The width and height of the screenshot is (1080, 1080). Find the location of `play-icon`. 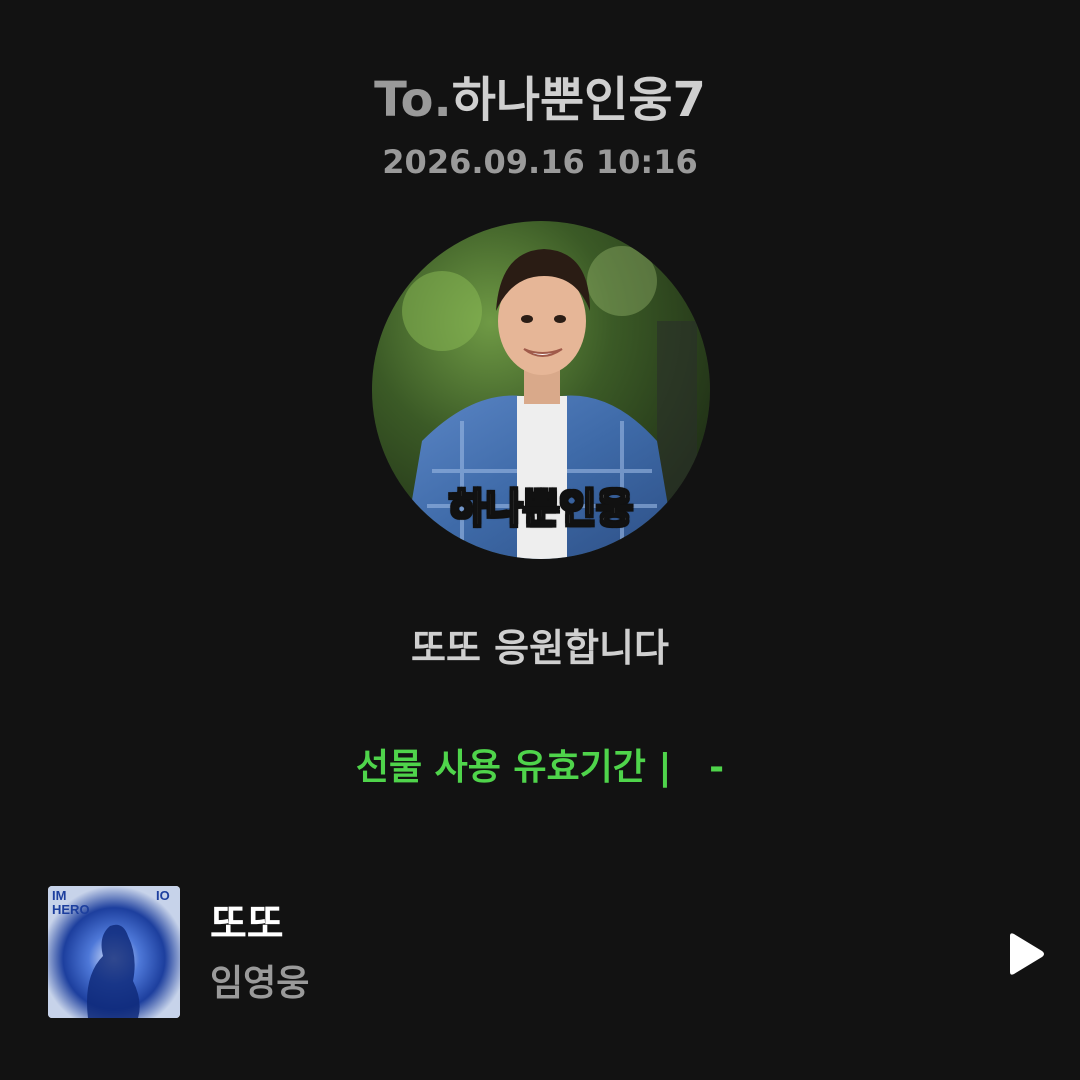

play-icon is located at coordinates (1024, 954).